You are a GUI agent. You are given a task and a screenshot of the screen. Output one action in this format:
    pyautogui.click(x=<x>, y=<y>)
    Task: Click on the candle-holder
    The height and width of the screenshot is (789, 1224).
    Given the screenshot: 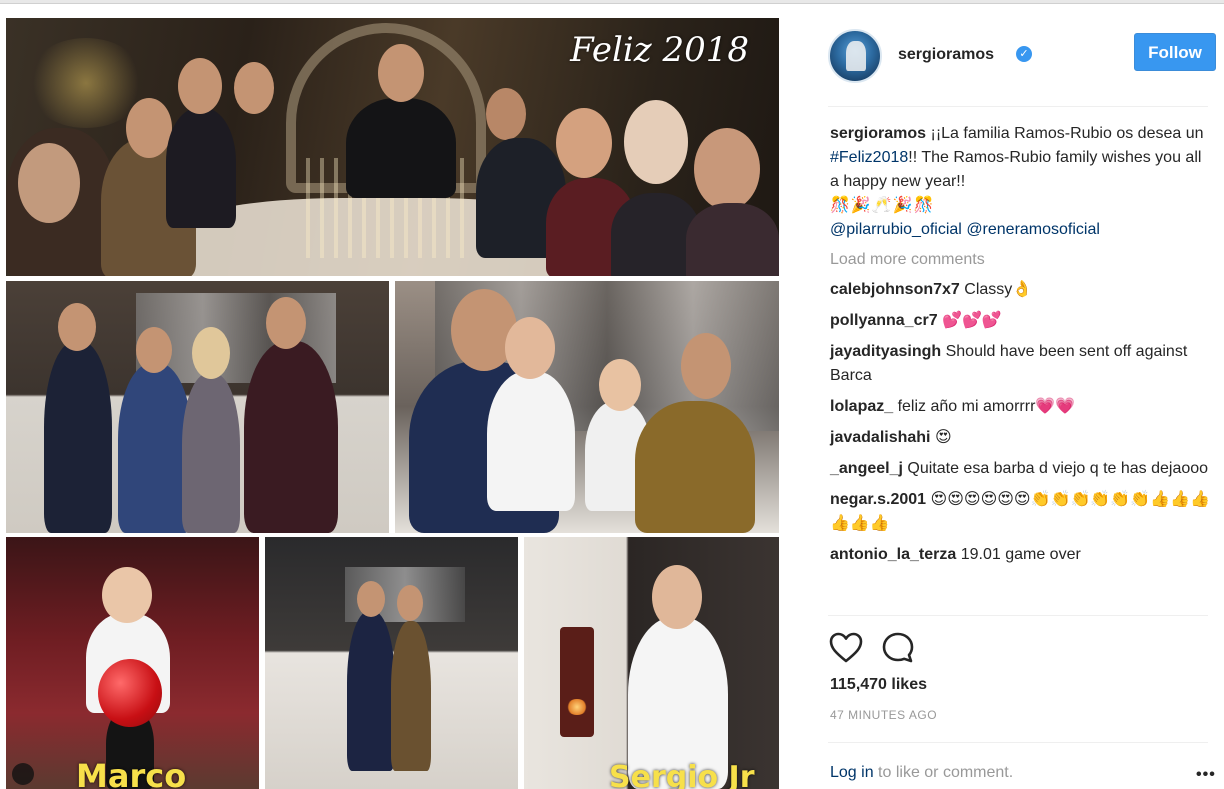 What is the action you would take?
    pyautogui.click(x=577, y=682)
    